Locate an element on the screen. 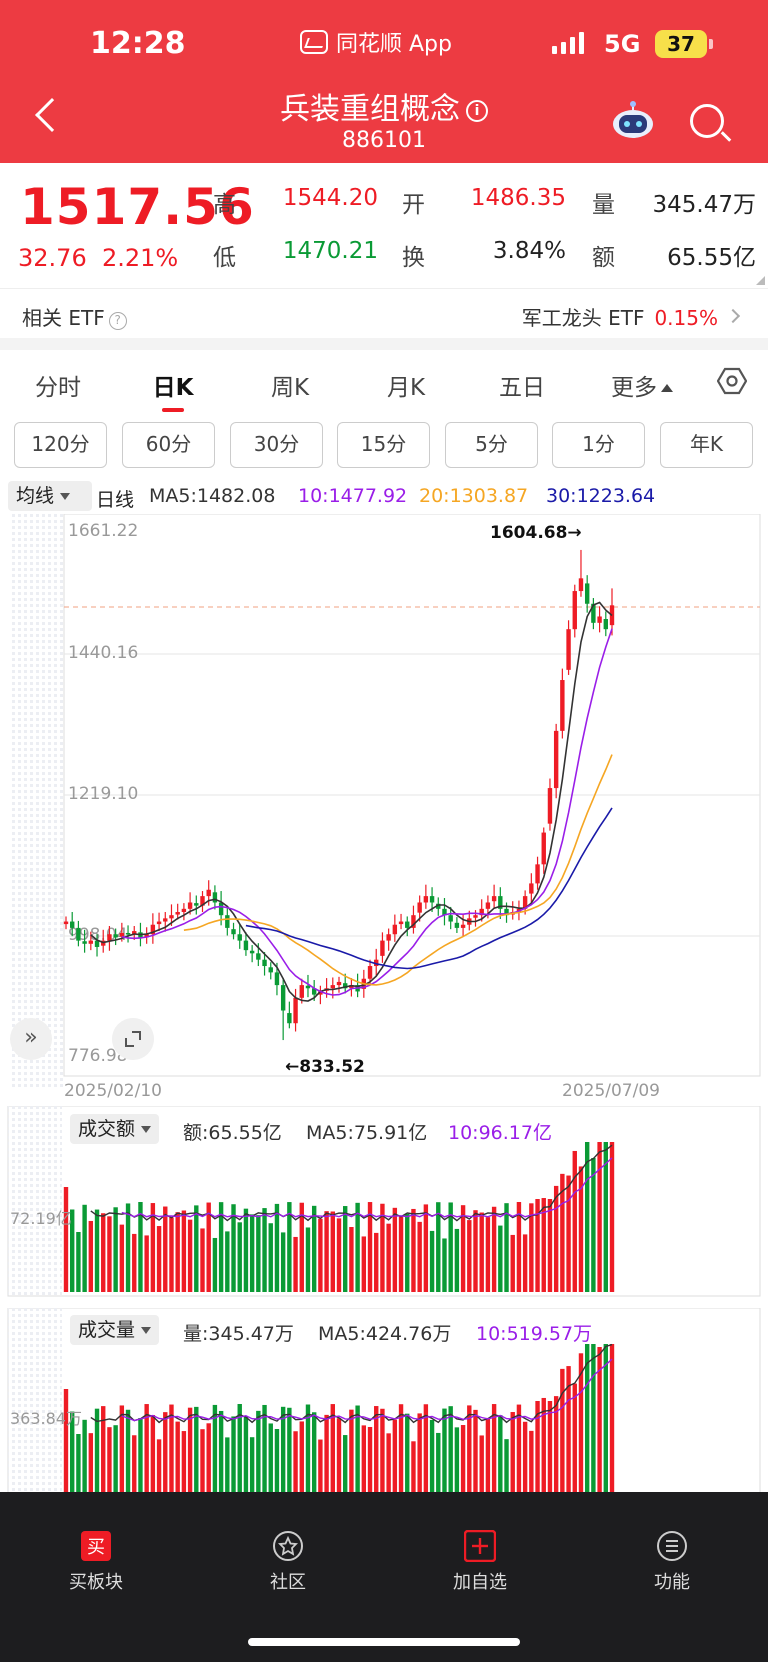 The image size is (768, 1662). x-start-date: 2025/02/10 is located at coordinates (113, 1091).